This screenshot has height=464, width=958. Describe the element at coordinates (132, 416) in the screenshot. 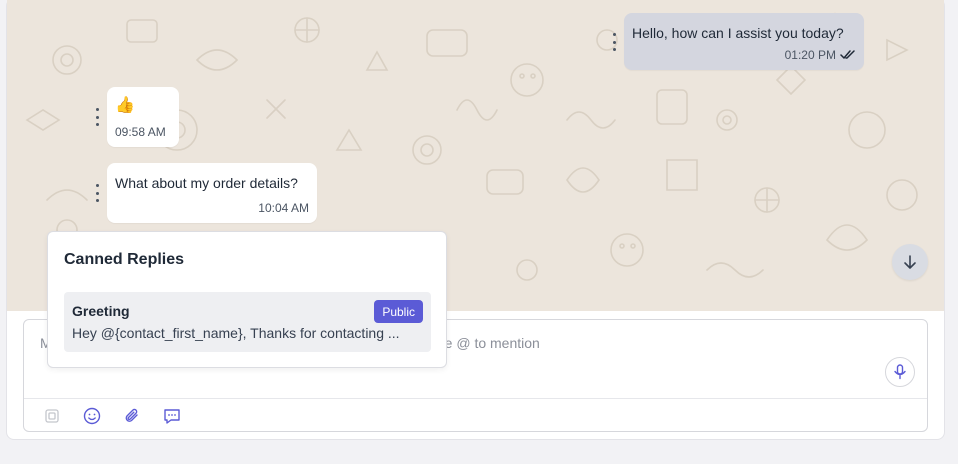

I see `paperclip-icon` at that location.